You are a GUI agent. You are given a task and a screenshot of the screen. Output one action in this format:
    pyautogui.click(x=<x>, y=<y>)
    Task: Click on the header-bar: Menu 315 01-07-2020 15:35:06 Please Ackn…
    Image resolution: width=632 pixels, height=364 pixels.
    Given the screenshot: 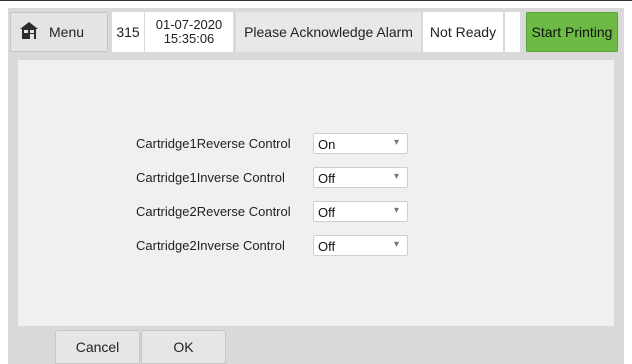 What is the action you would take?
    pyautogui.click(x=316, y=31)
    